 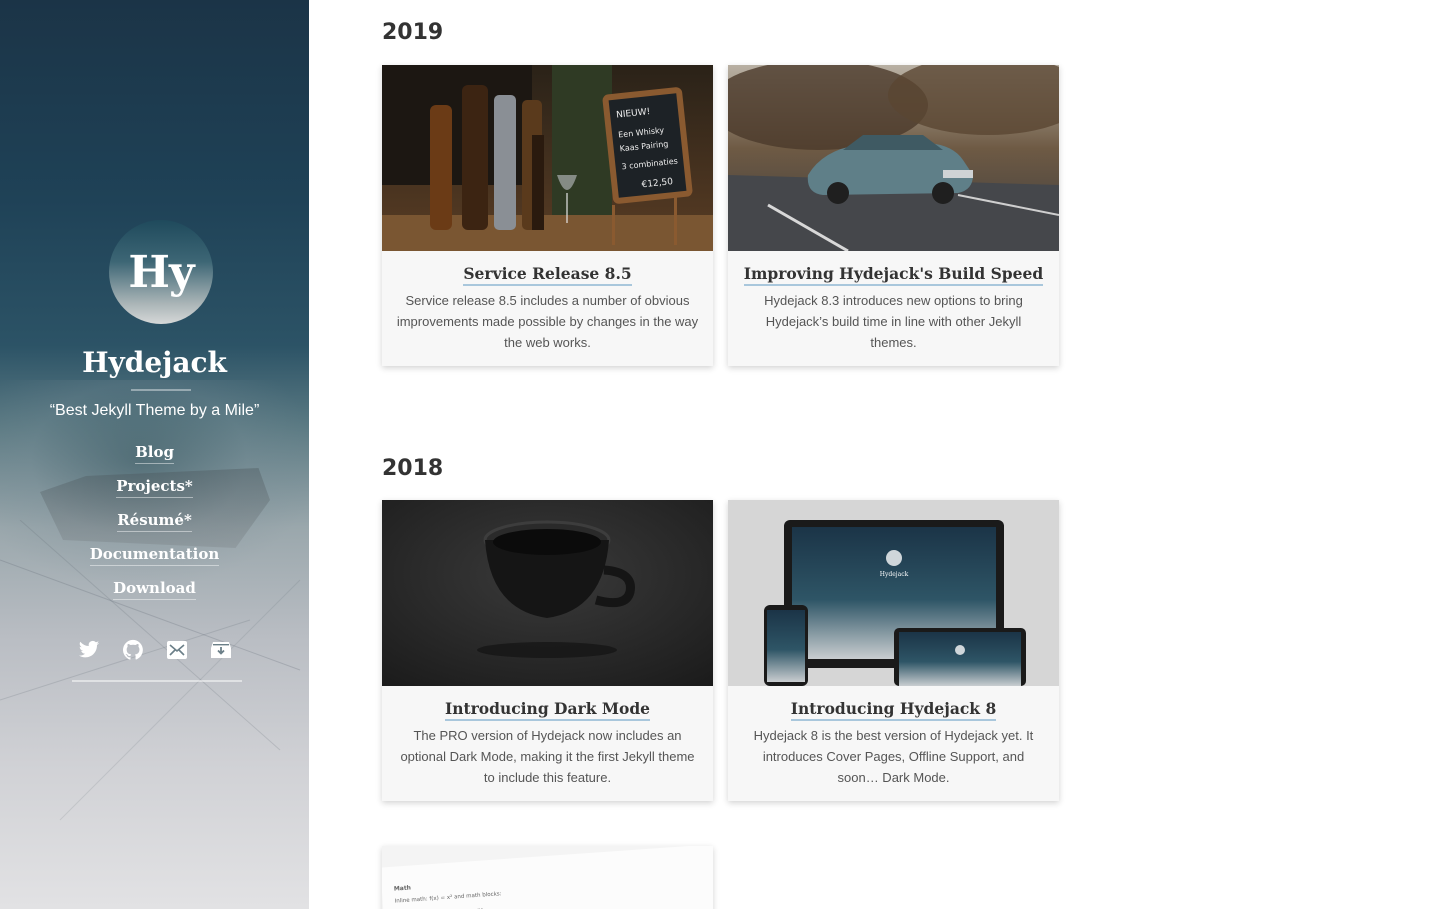 I want to click on post-title: Improving Hydejack's Build Speed, so click(x=893, y=274).